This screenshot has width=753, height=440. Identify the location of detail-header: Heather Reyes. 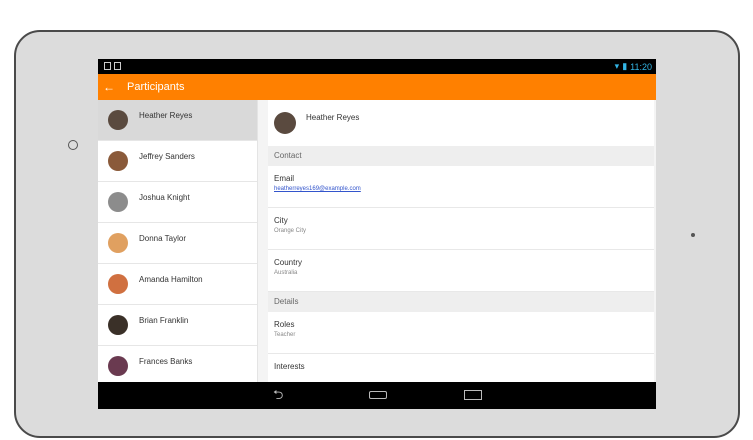
(461, 123).